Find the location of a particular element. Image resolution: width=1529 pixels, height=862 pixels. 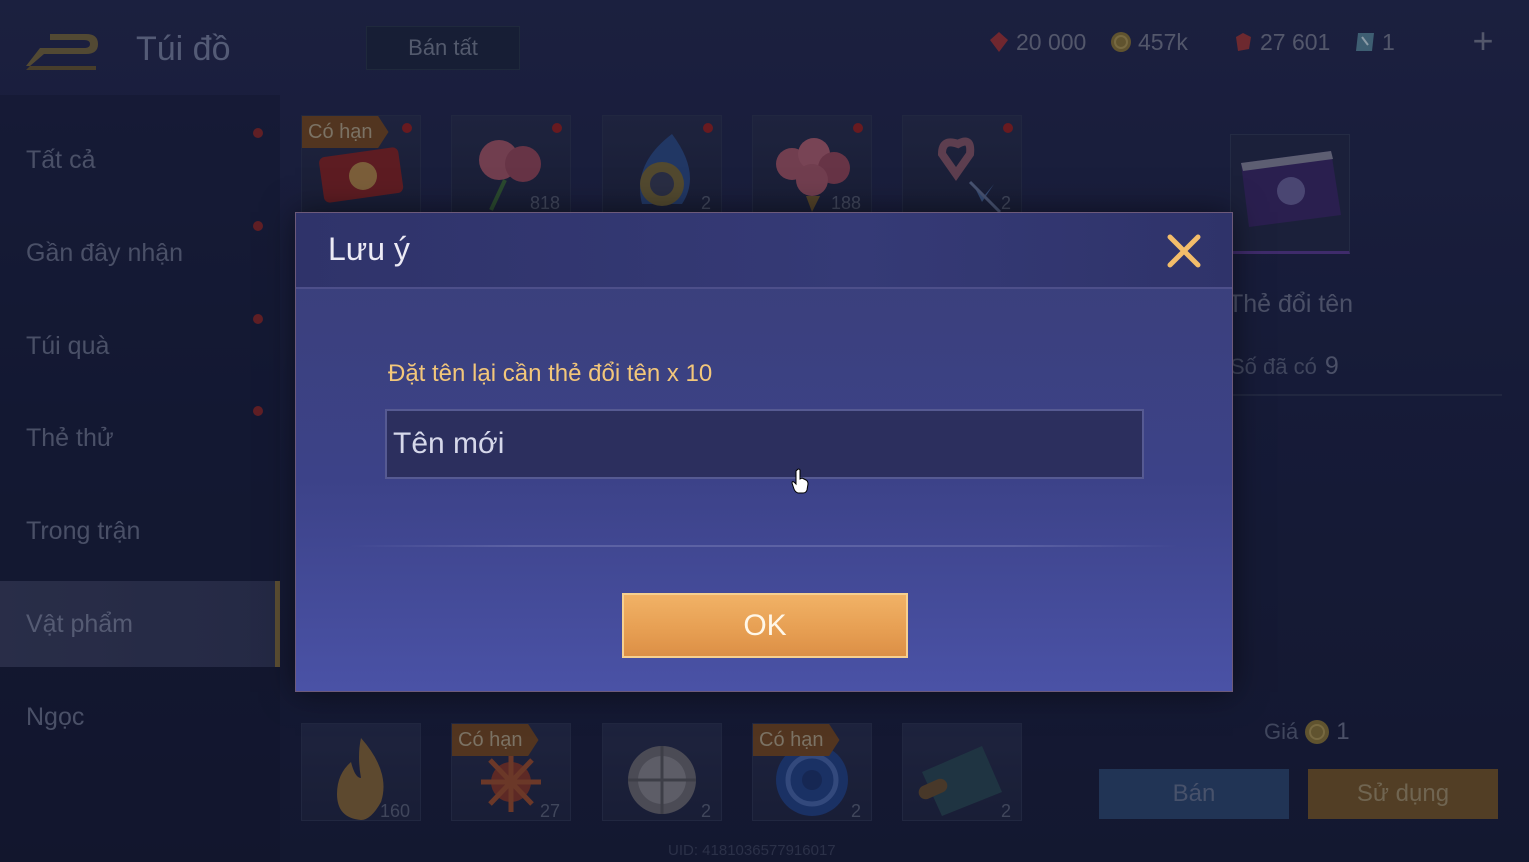

hand-cursor-icon is located at coordinates (800, 481).